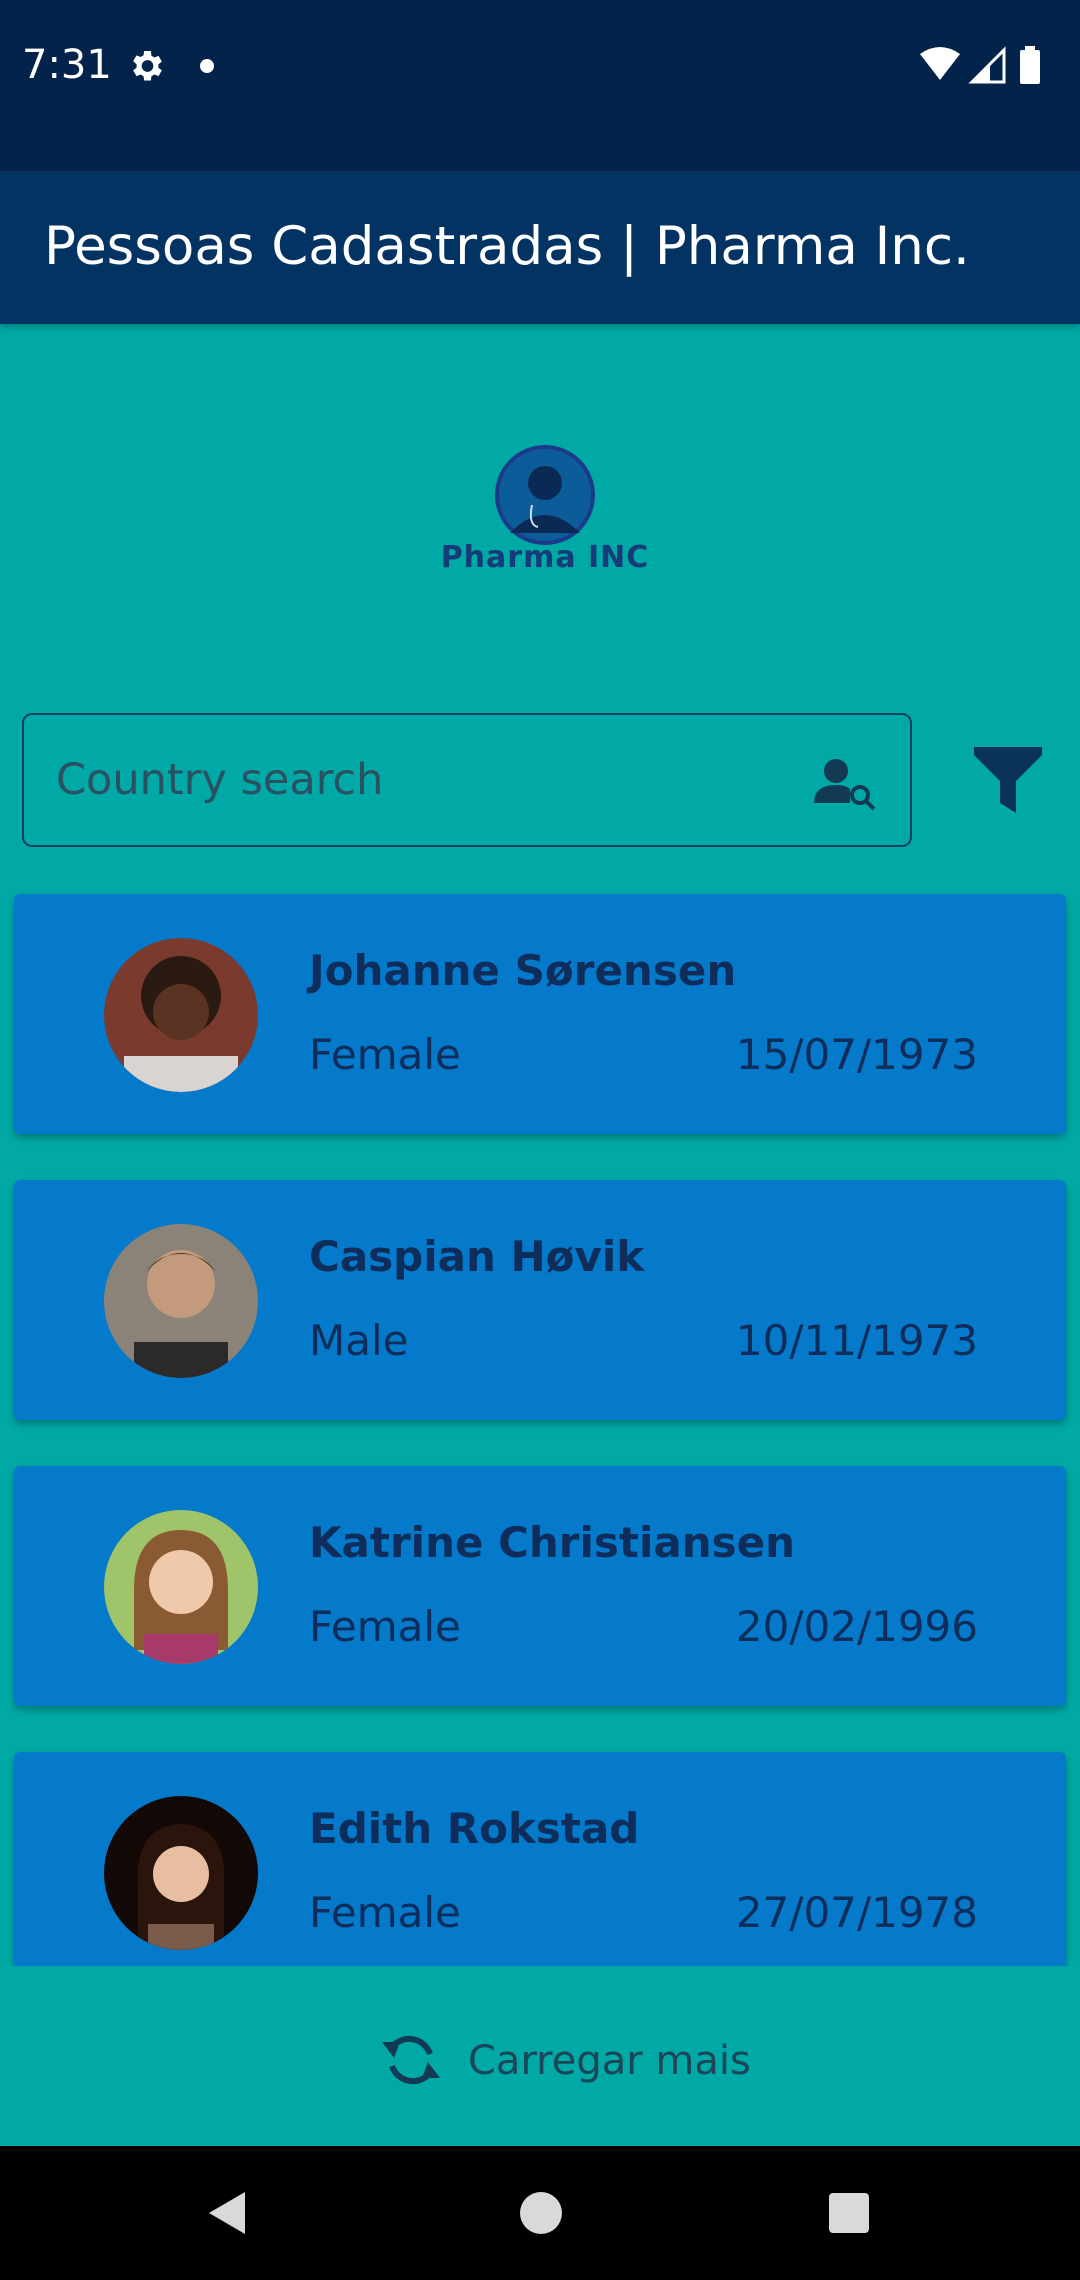 The height and width of the screenshot is (2280, 1080). I want to click on search-placeholder: Country search, so click(220, 780).